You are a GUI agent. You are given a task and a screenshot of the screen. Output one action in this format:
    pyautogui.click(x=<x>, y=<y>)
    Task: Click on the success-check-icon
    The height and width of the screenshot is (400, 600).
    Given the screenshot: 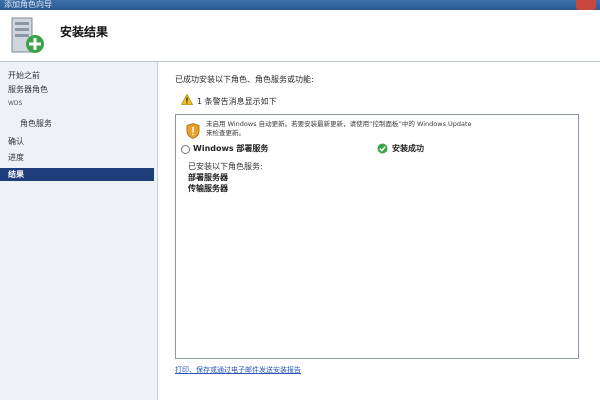 What is the action you would take?
    pyautogui.click(x=382, y=148)
    